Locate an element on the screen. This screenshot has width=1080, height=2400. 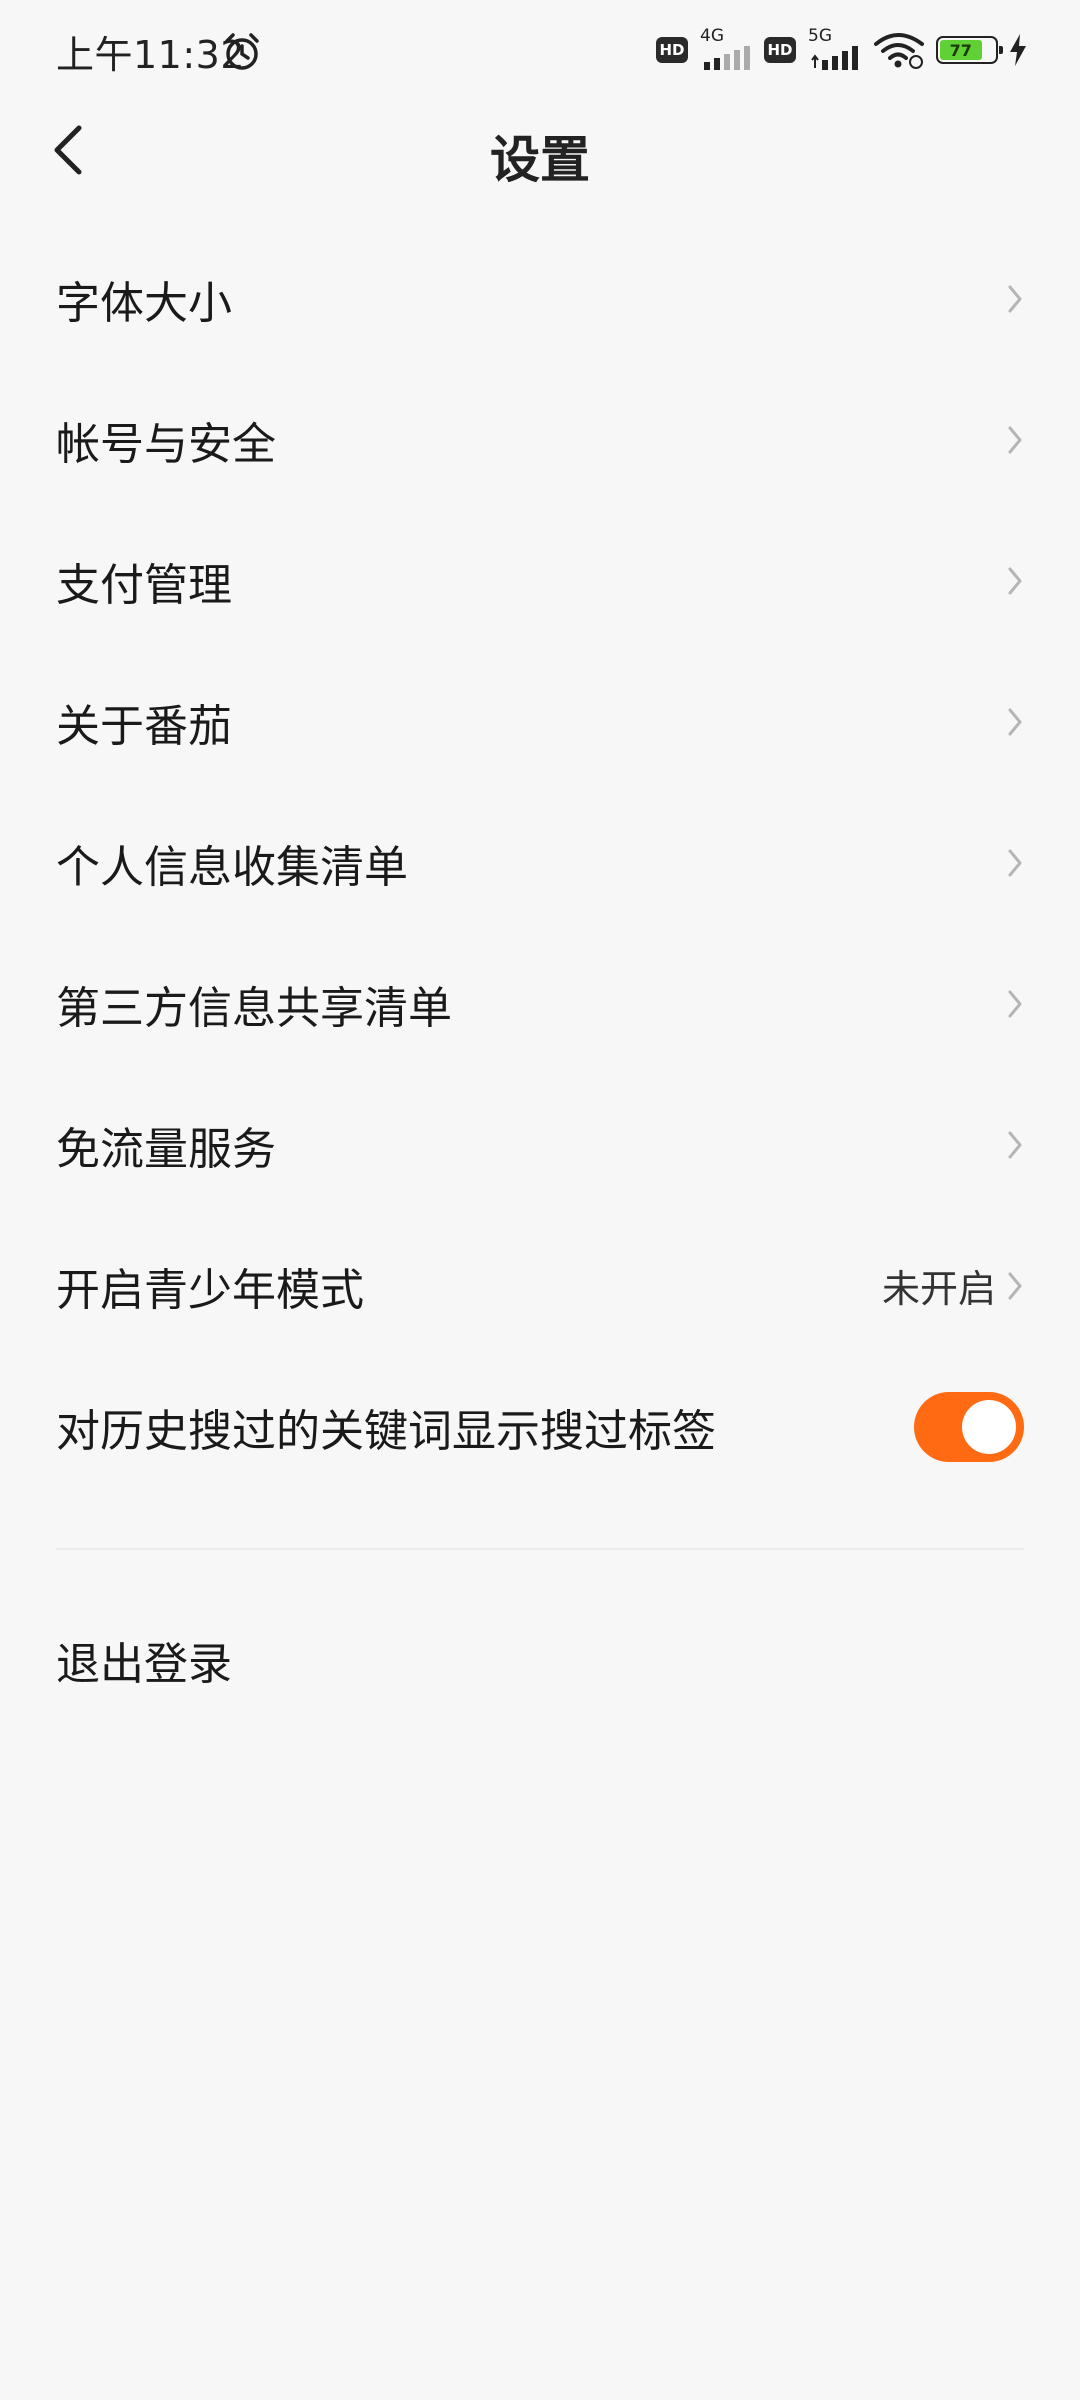
settings-row-free-data: 免流量服务 is located at coordinates (540, 1144).